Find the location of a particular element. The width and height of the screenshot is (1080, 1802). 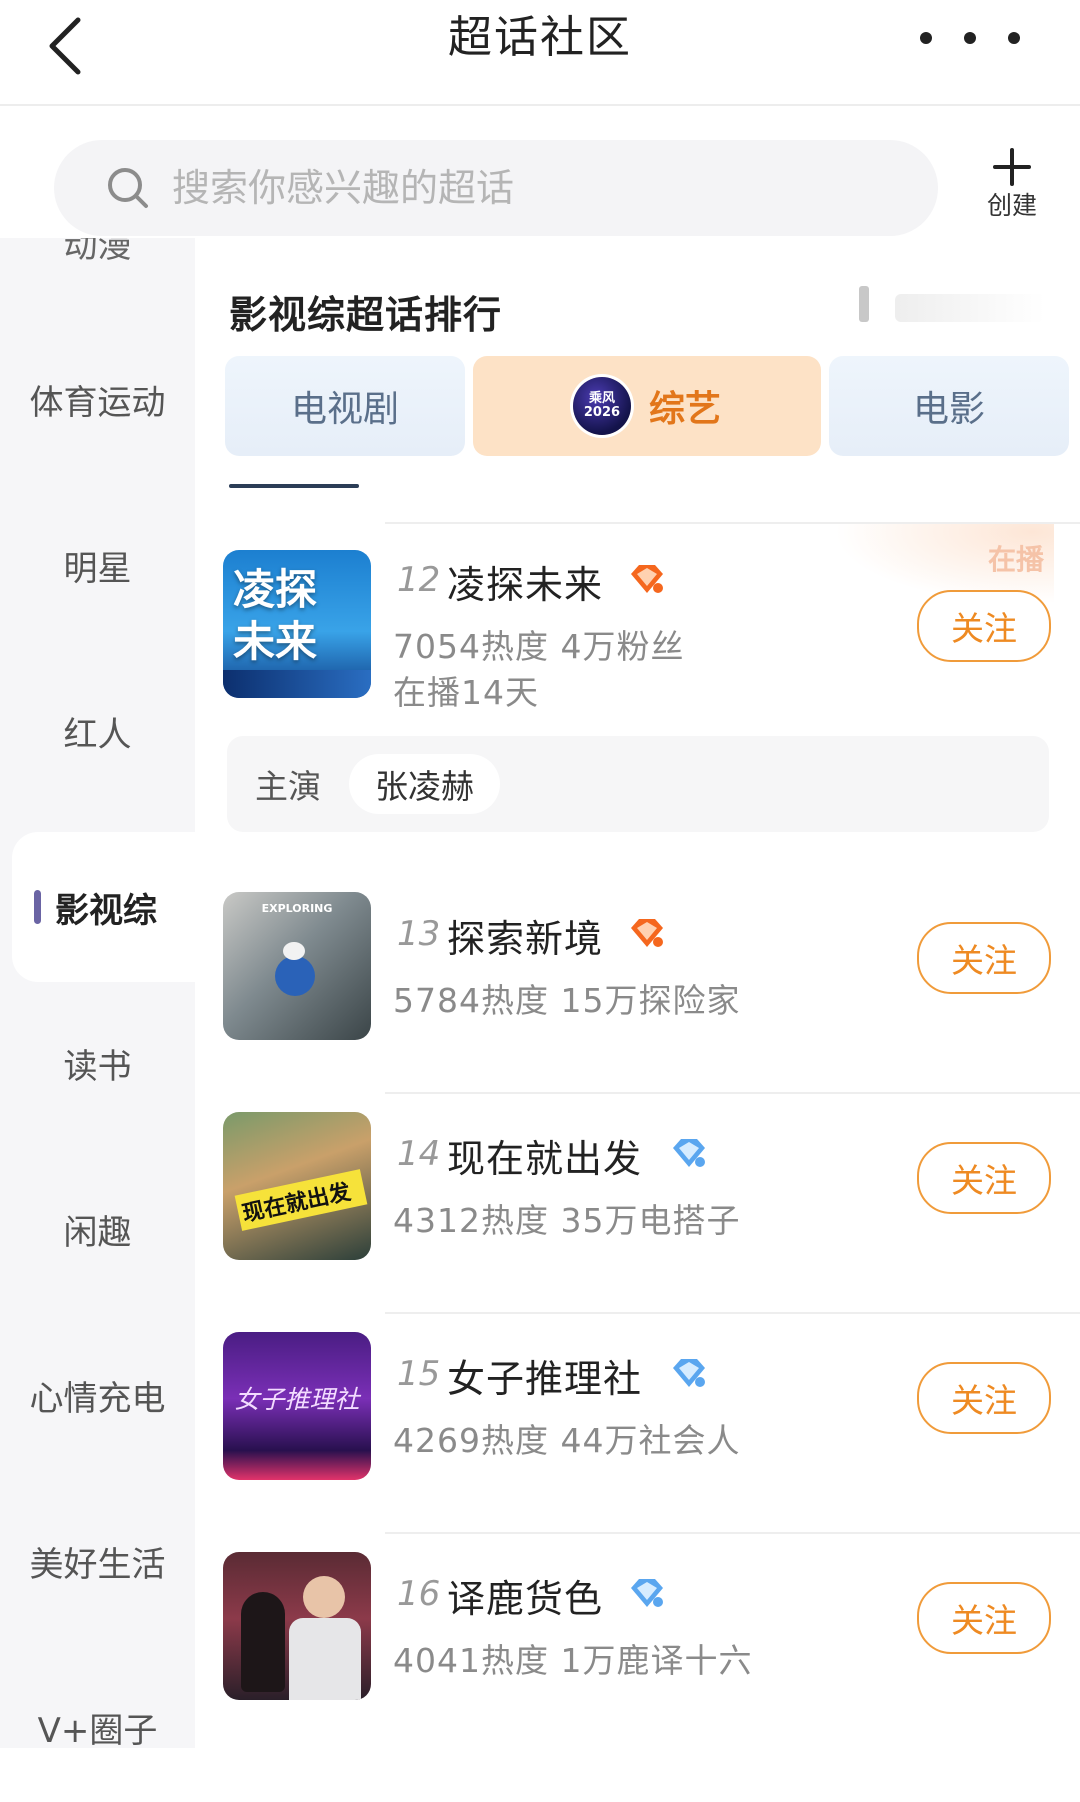

create-button: 创建 is located at coordinates (1012, 188).